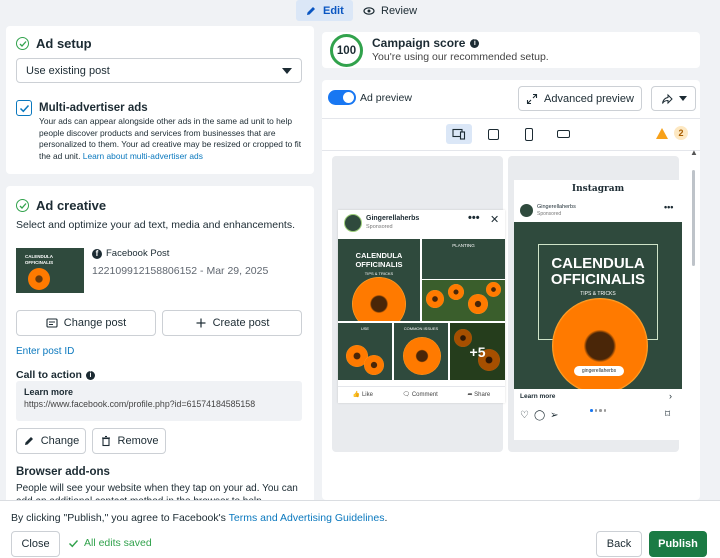 Image resolution: width=720 pixels, height=558 pixels. I want to click on enter-post-id-link: Enter post ID, so click(45, 351).